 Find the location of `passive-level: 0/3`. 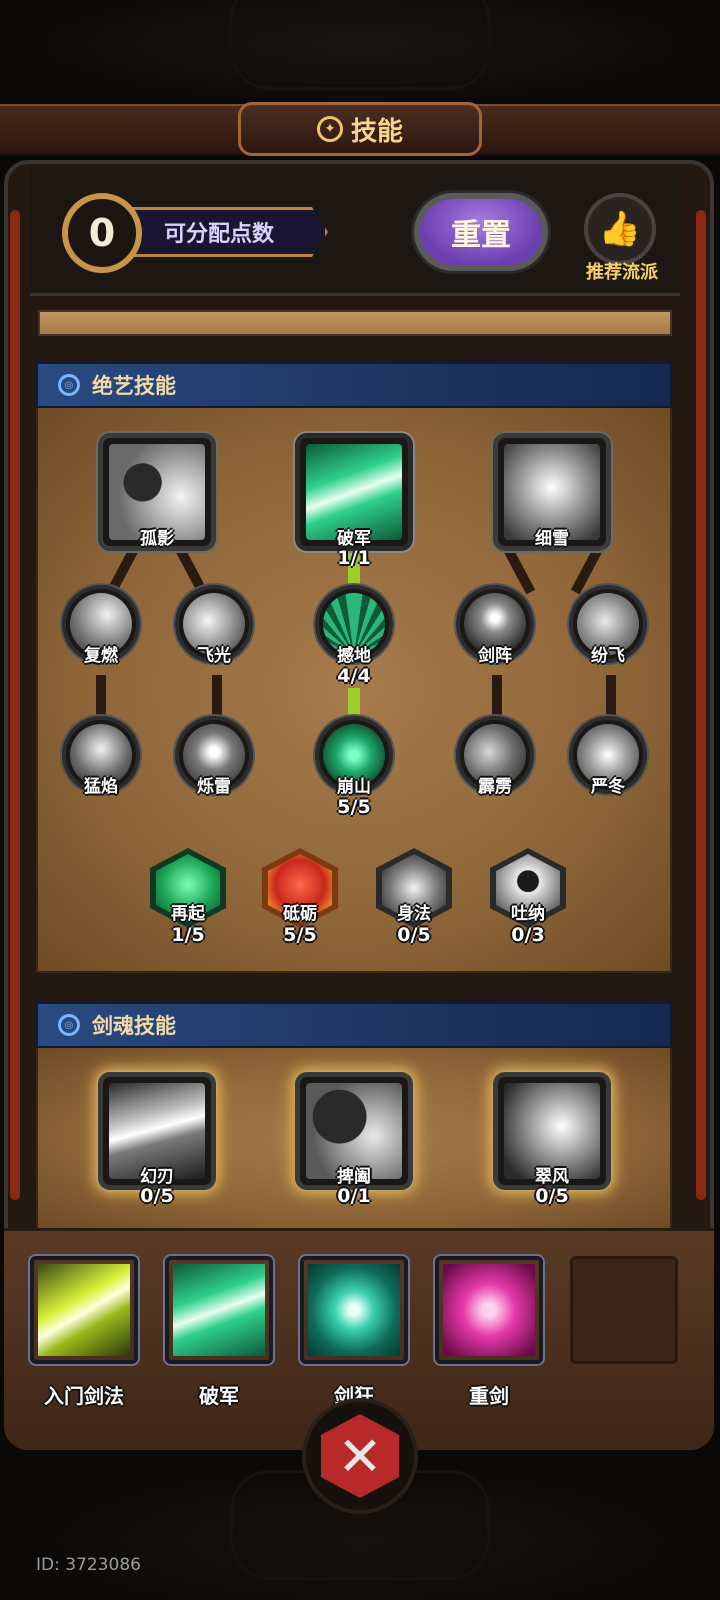

passive-level: 0/3 is located at coordinates (528, 935).